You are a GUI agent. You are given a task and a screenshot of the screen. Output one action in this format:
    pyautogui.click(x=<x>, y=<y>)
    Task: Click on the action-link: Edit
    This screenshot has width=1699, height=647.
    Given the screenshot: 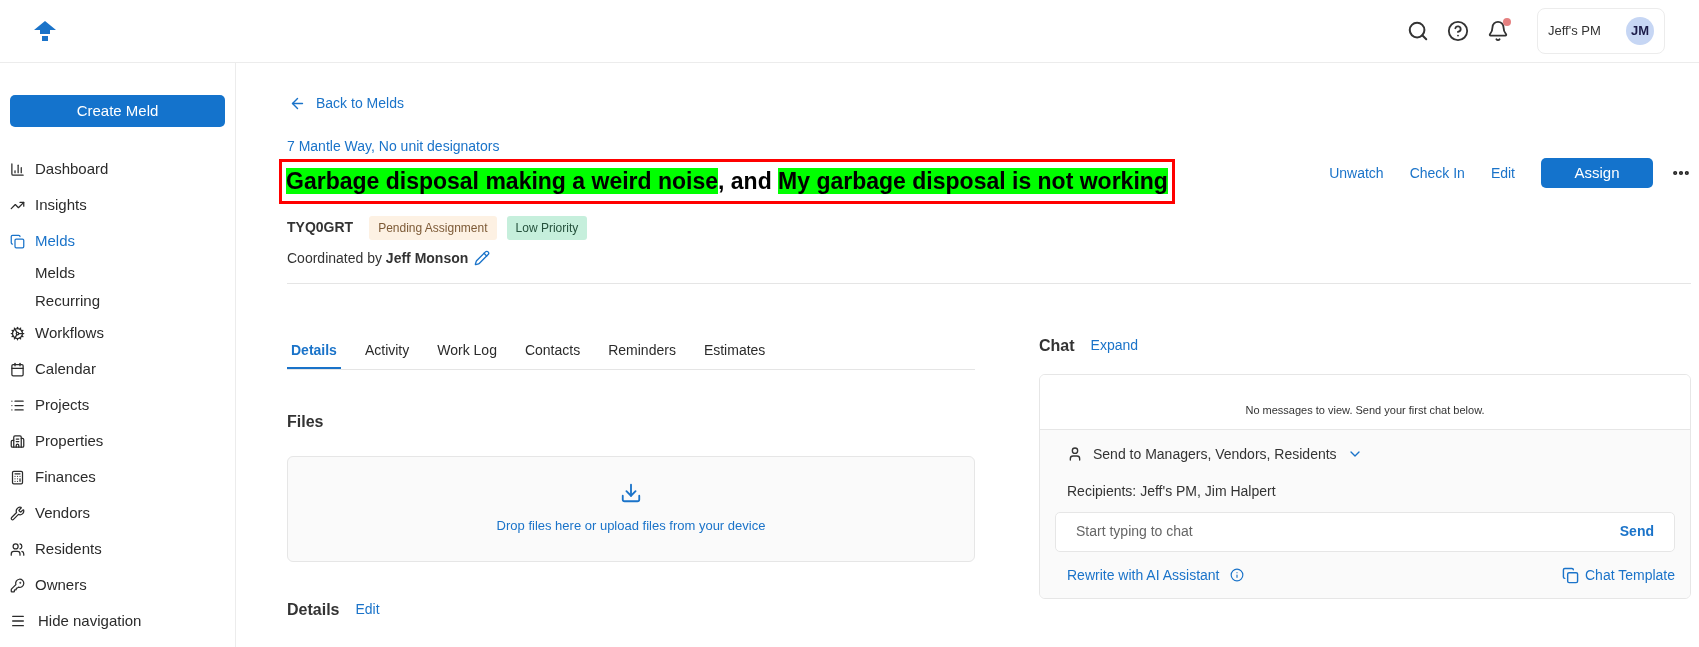 What is the action you would take?
    pyautogui.click(x=1502, y=173)
    